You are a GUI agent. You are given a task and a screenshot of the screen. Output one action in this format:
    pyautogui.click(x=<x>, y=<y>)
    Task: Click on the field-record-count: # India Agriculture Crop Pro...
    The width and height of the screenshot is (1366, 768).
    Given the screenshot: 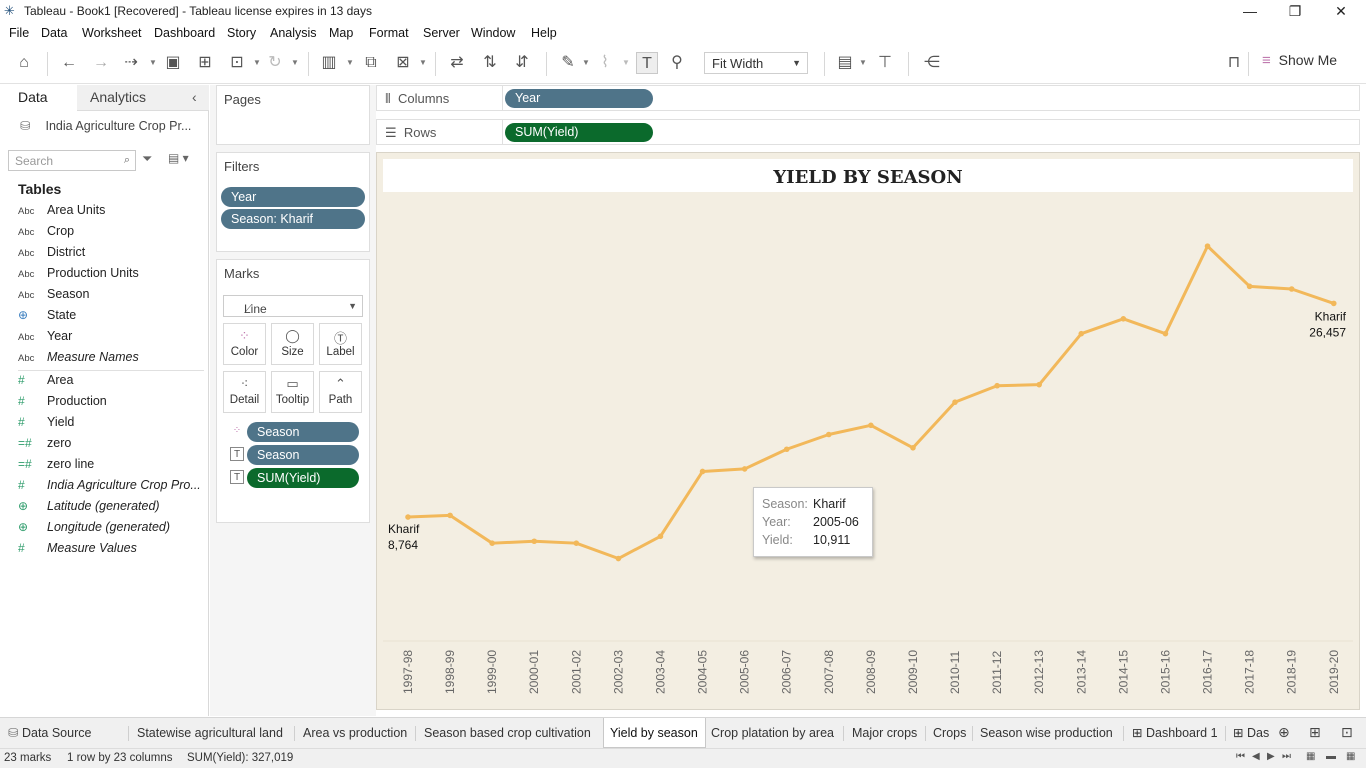 What is the action you would take?
    pyautogui.click(x=113, y=487)
    